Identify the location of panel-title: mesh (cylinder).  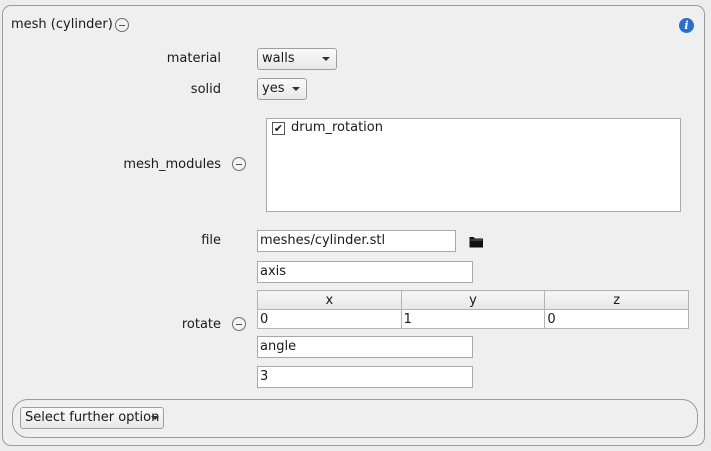
(62, 24).